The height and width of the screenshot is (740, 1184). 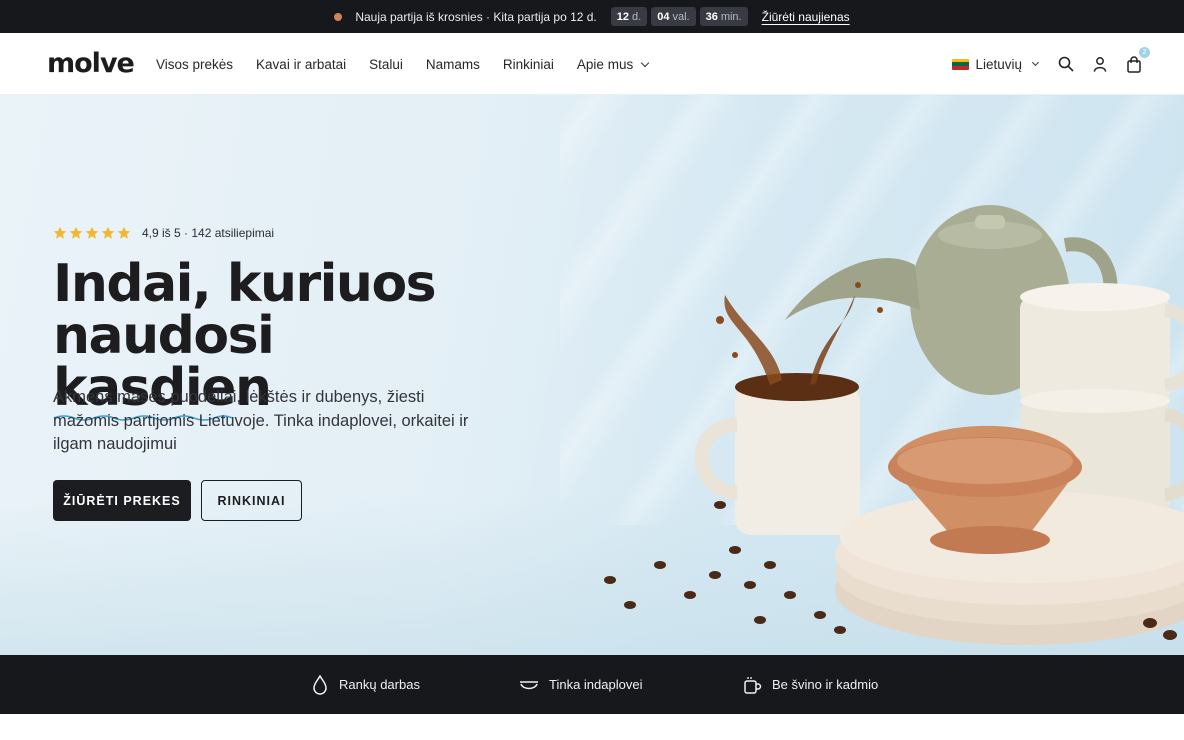 What do you see at coordinates (753, 685) in the screenshot?
I see `mug-icon` at bounding box center [753, 685].